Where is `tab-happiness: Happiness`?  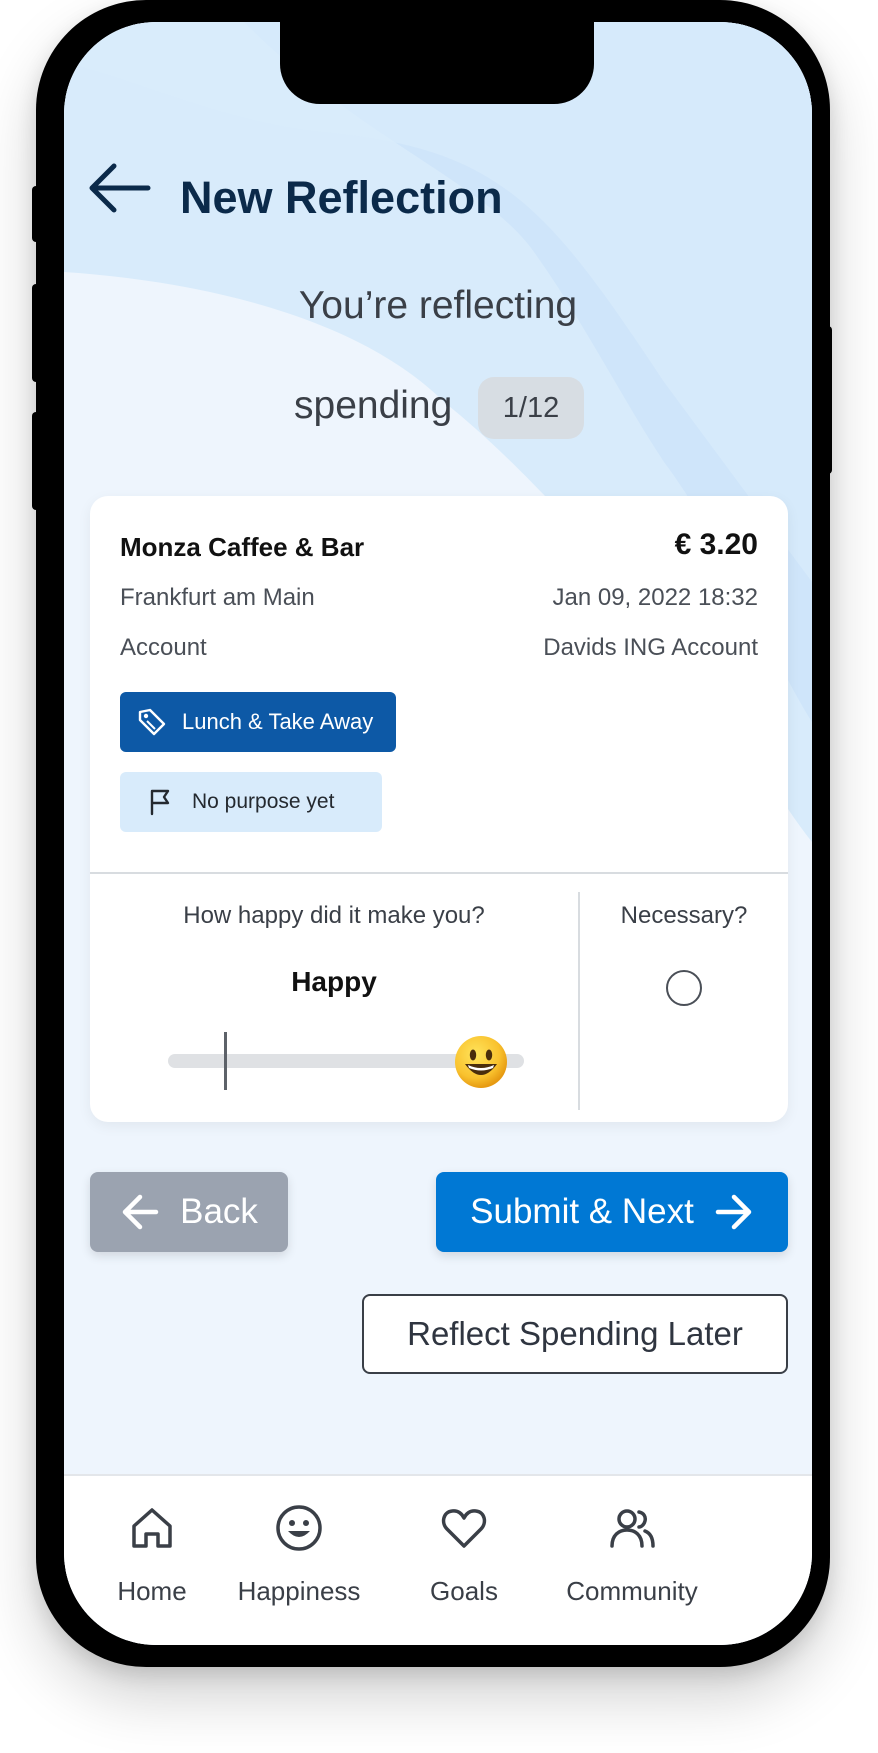
tab-happiness: Happiness is located at coordinates (299, 1541).